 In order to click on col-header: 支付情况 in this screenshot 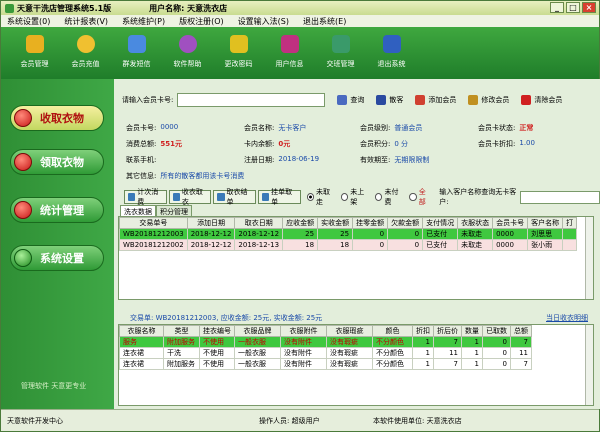, I will do `click(440, 223)`.